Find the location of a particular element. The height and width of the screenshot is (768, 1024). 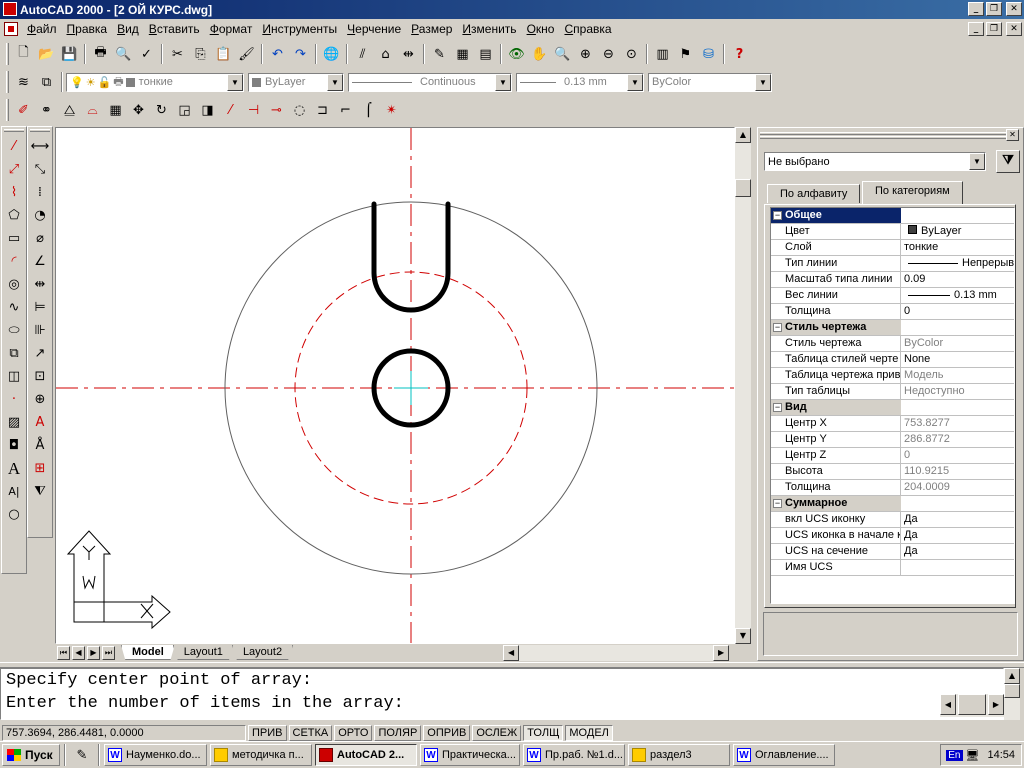

property-value is located at coordinates (957, 567).